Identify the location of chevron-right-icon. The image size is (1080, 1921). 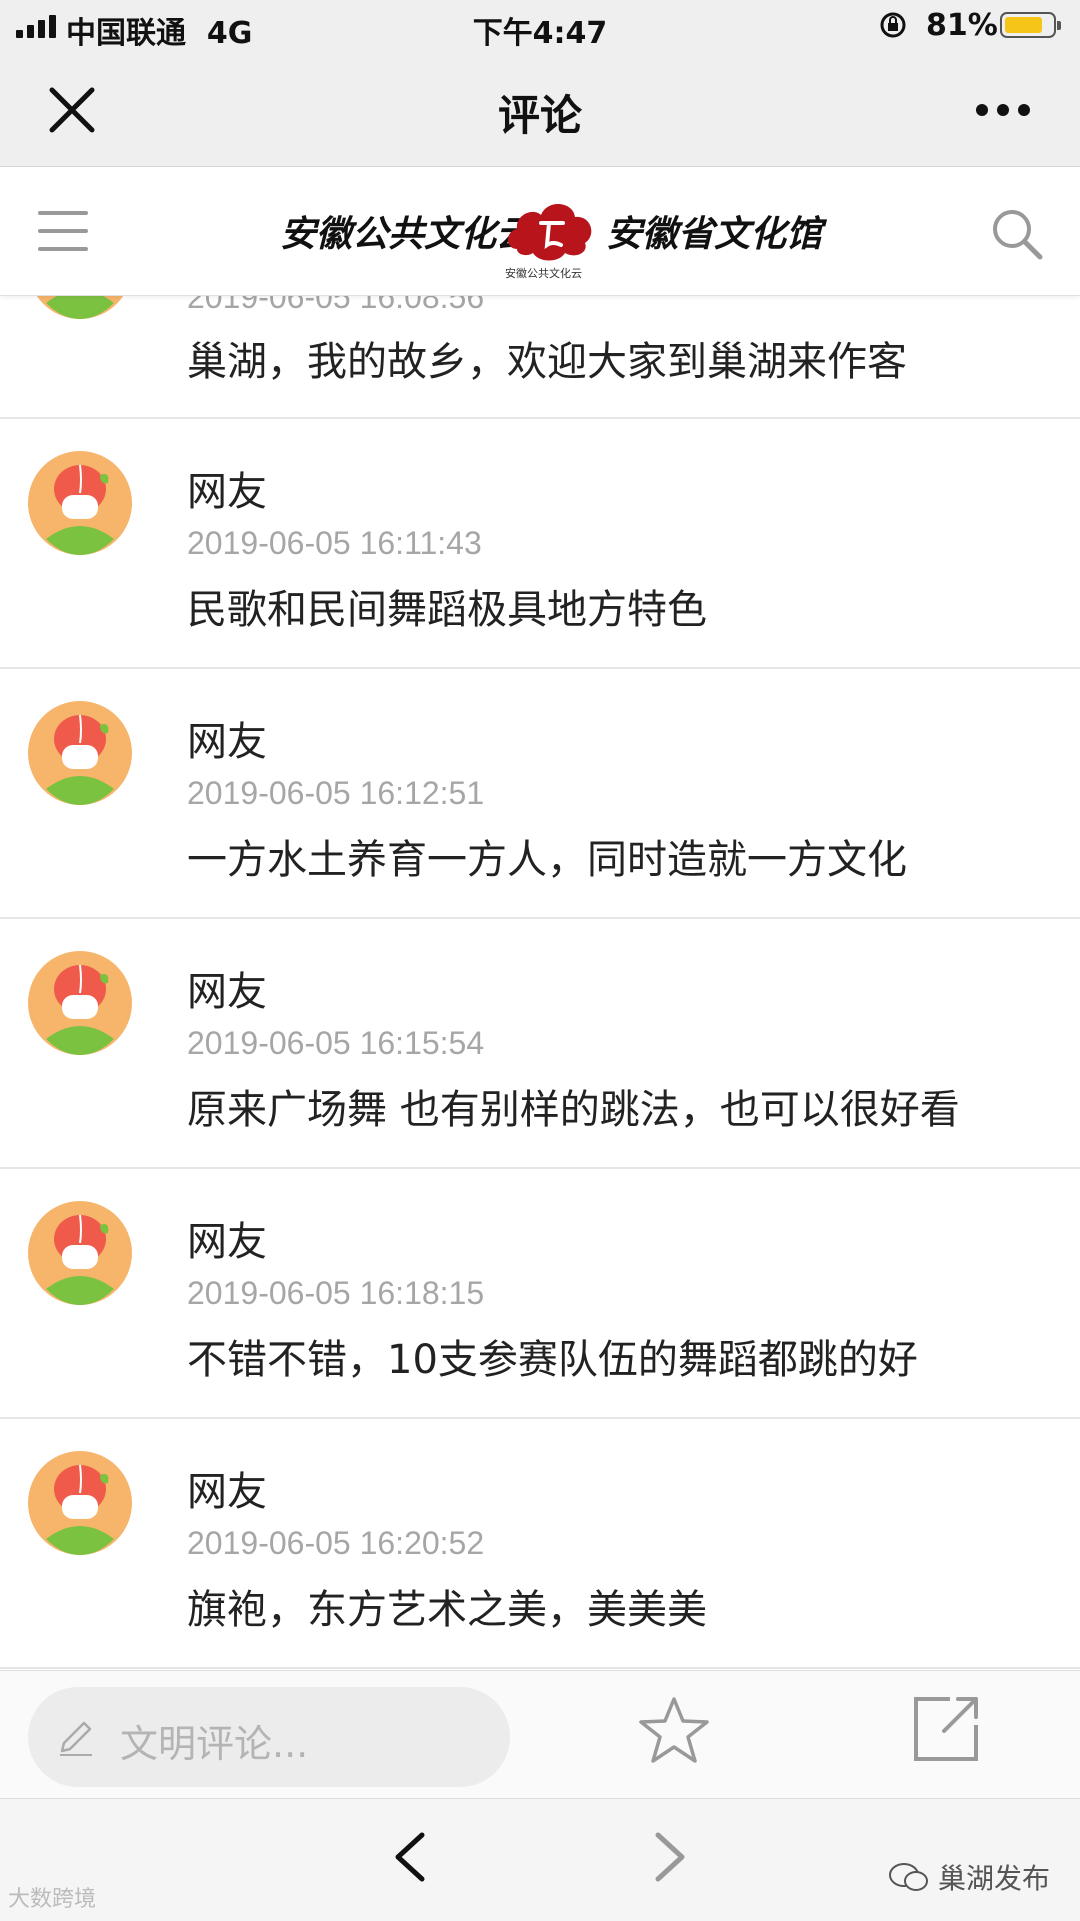
(670, 1857).